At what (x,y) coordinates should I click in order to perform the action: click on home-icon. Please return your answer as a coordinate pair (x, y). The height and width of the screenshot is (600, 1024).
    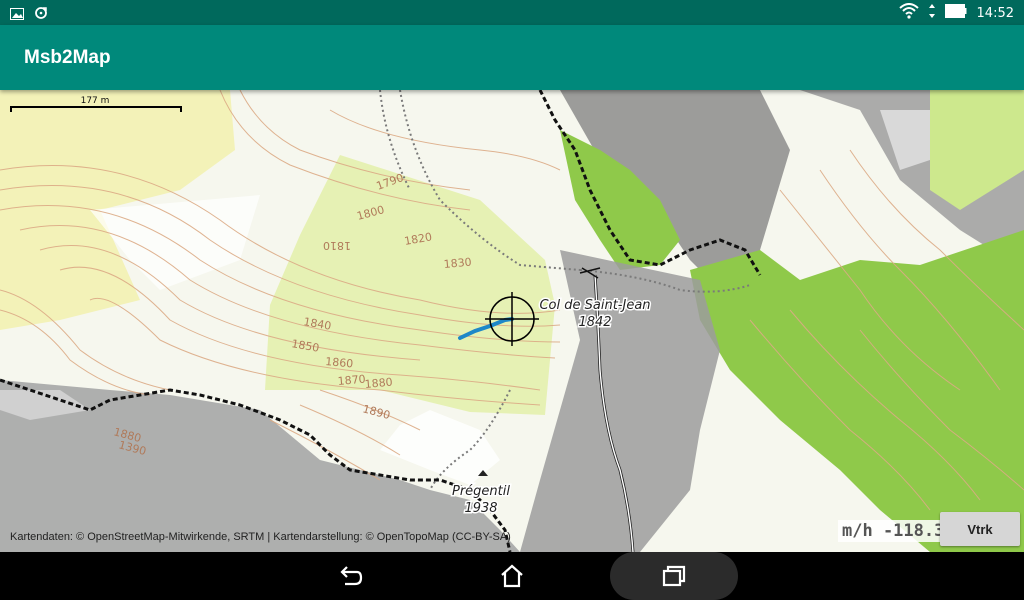
    Looking at the image, I should click on (512, 576).